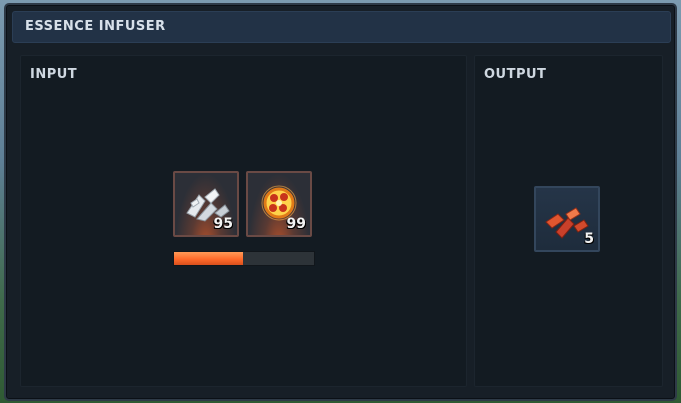 Image resolution: width=681 pixels, height=403 pixels. I want to click on window-title: ESSENCE INFUSER, so click(95, 26).